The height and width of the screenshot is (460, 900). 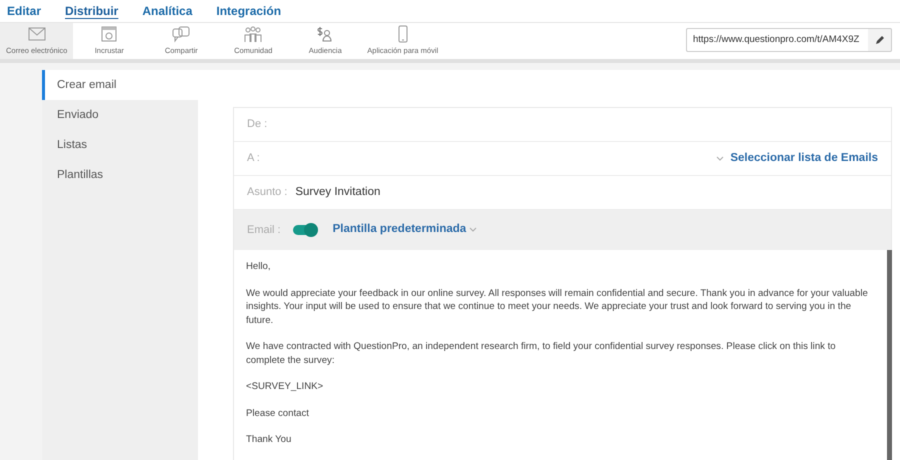 I want to click on envelope-icon, so click(x=36, y=34).